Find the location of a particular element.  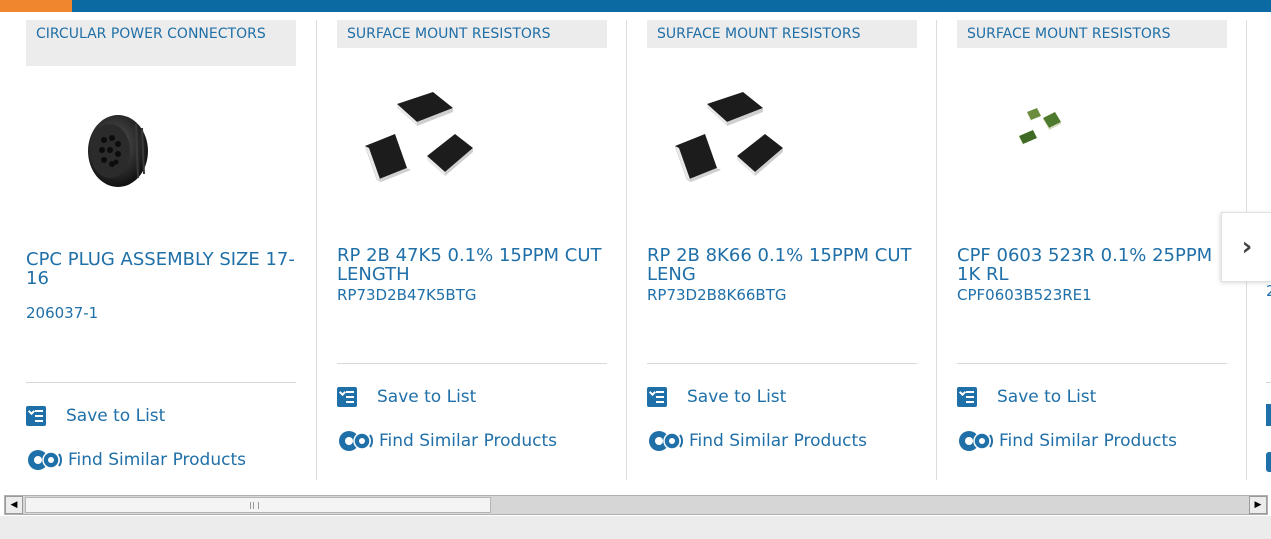

product-part-number: CPF0603B523RE1 is located at coordinates (1092, 295).